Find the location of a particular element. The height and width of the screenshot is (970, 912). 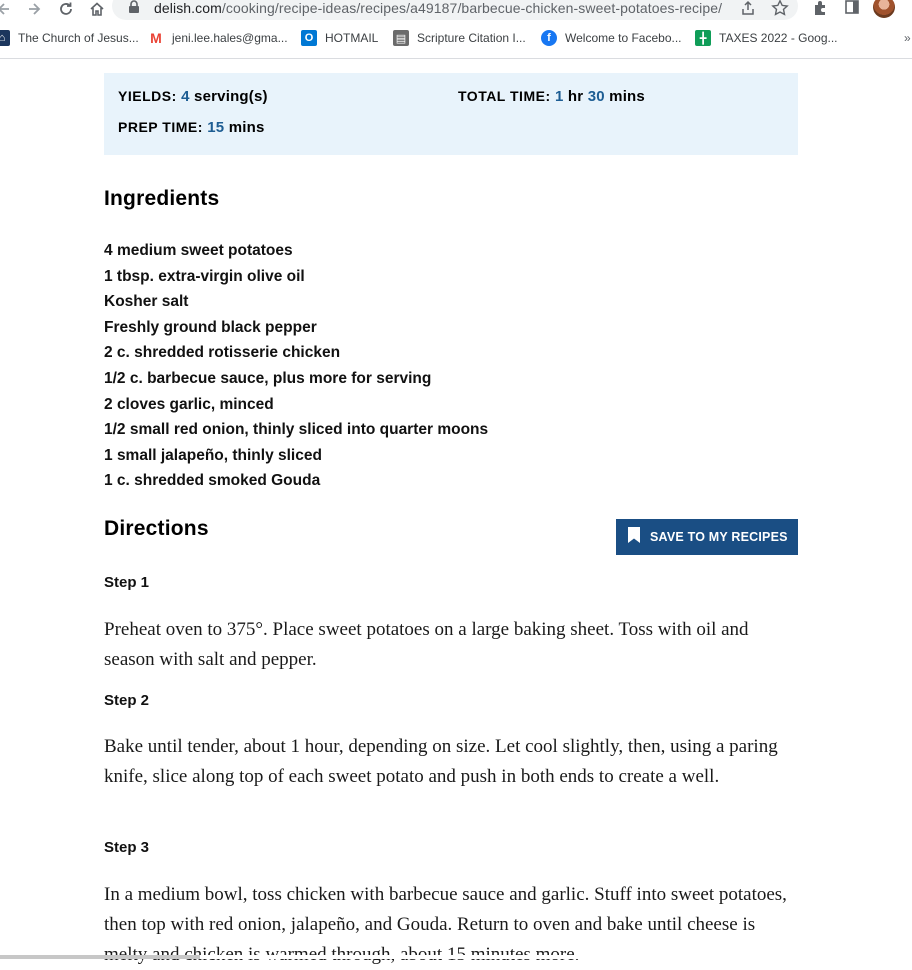

ingredient-text: cloves garlic, minced is located at coordinates (195, 404).